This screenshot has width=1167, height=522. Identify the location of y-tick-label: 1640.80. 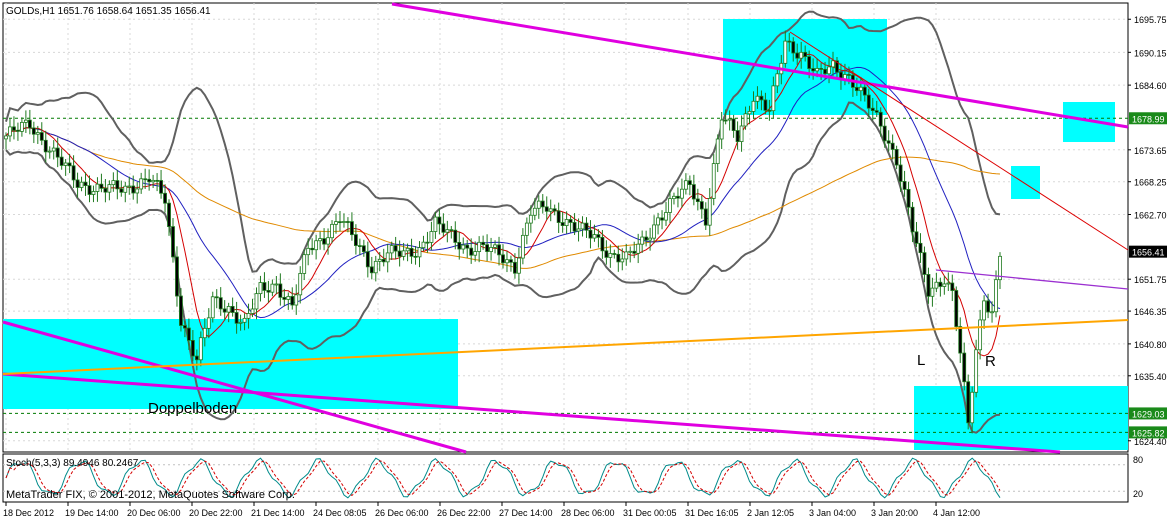
(1150, 345).